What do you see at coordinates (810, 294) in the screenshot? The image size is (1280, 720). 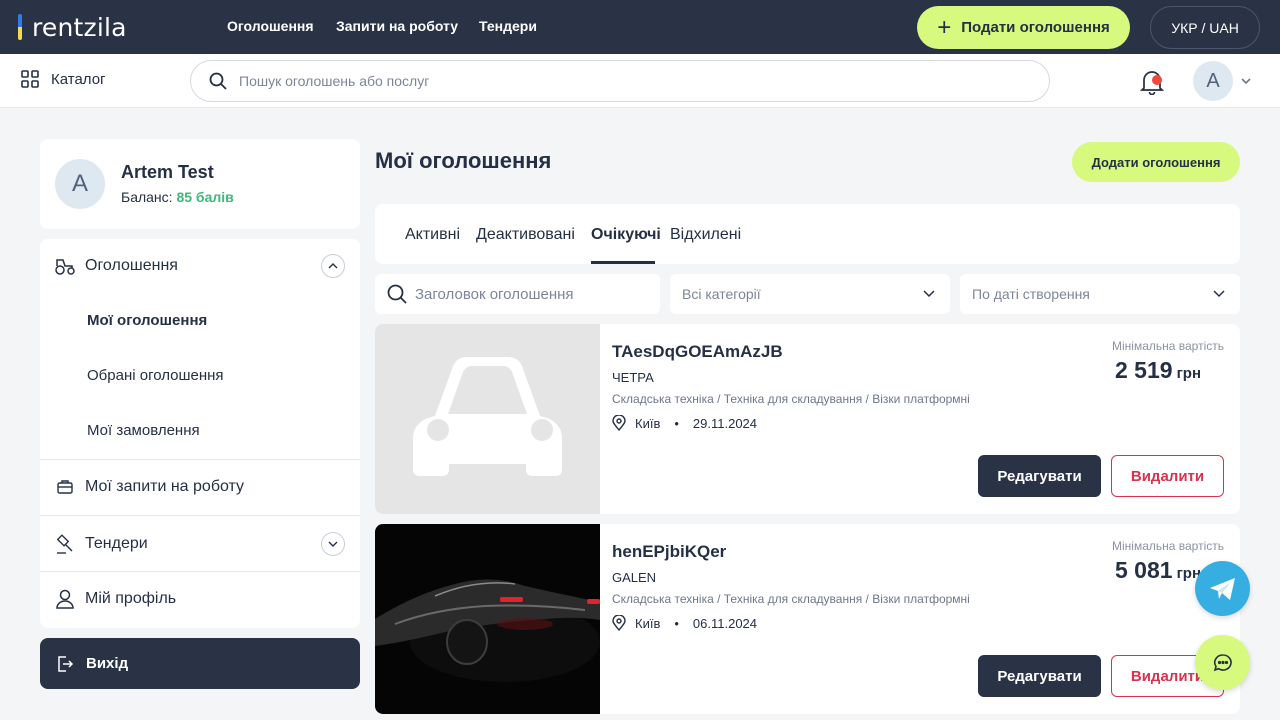 I see `category-select: Всі категорії` at bounding box center [810, 294].